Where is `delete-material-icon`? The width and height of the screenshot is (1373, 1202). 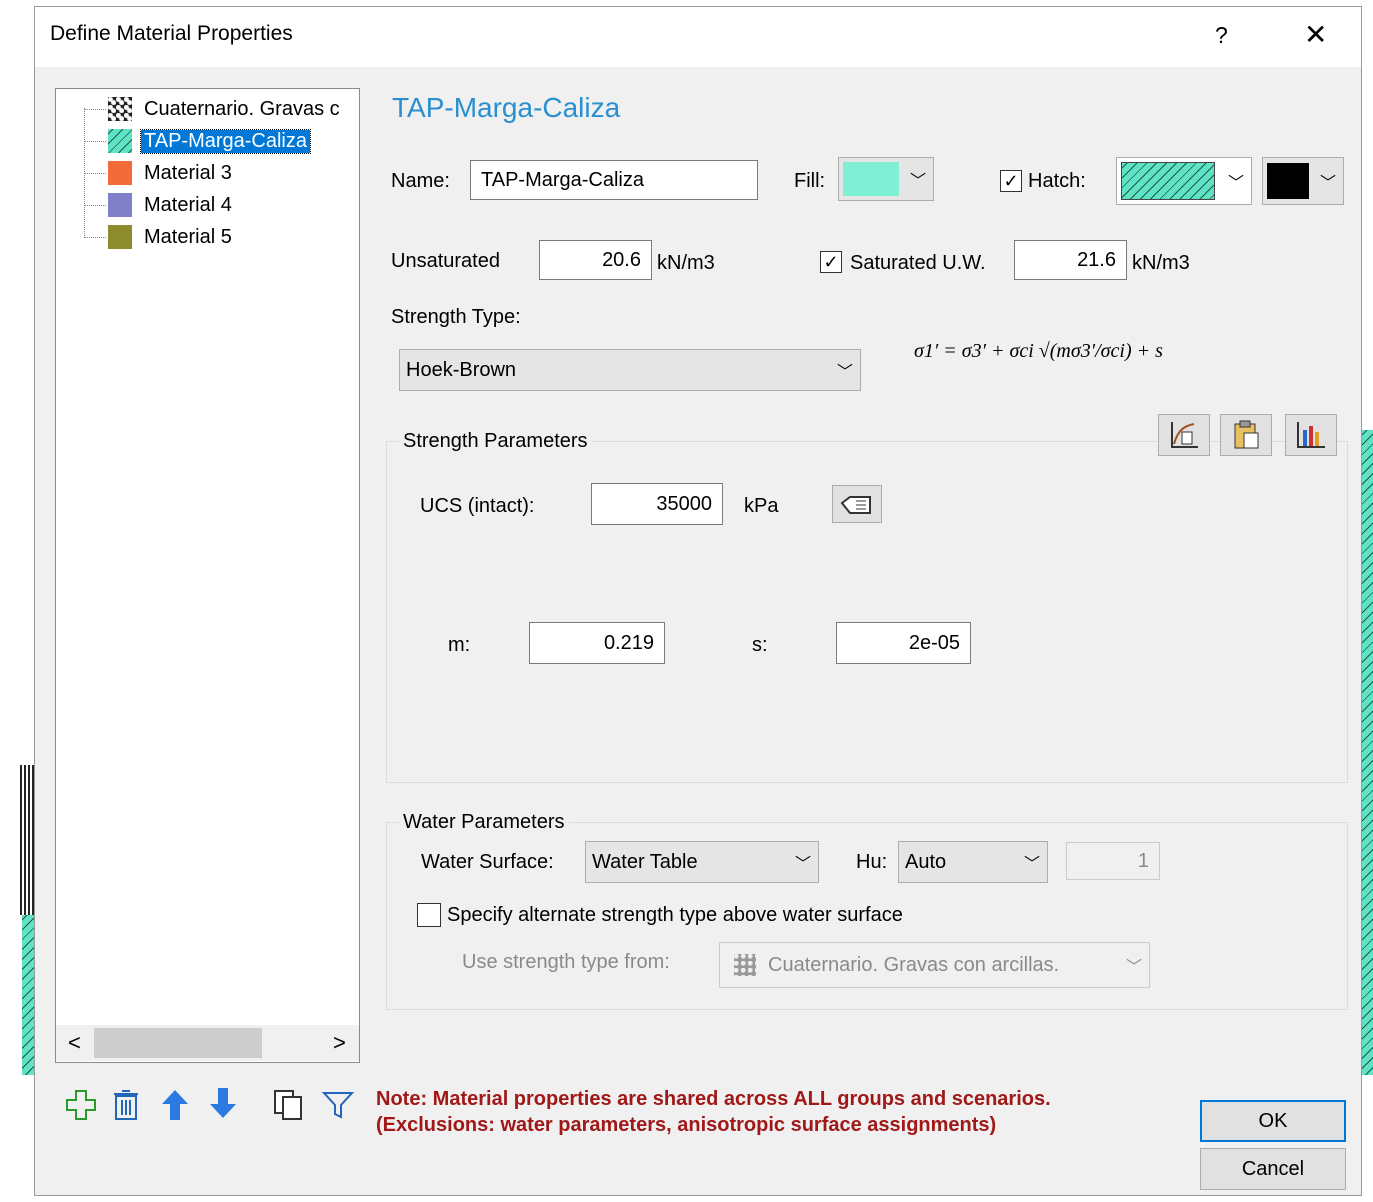 delete-material-icon is located at coordinates (126, 1105).